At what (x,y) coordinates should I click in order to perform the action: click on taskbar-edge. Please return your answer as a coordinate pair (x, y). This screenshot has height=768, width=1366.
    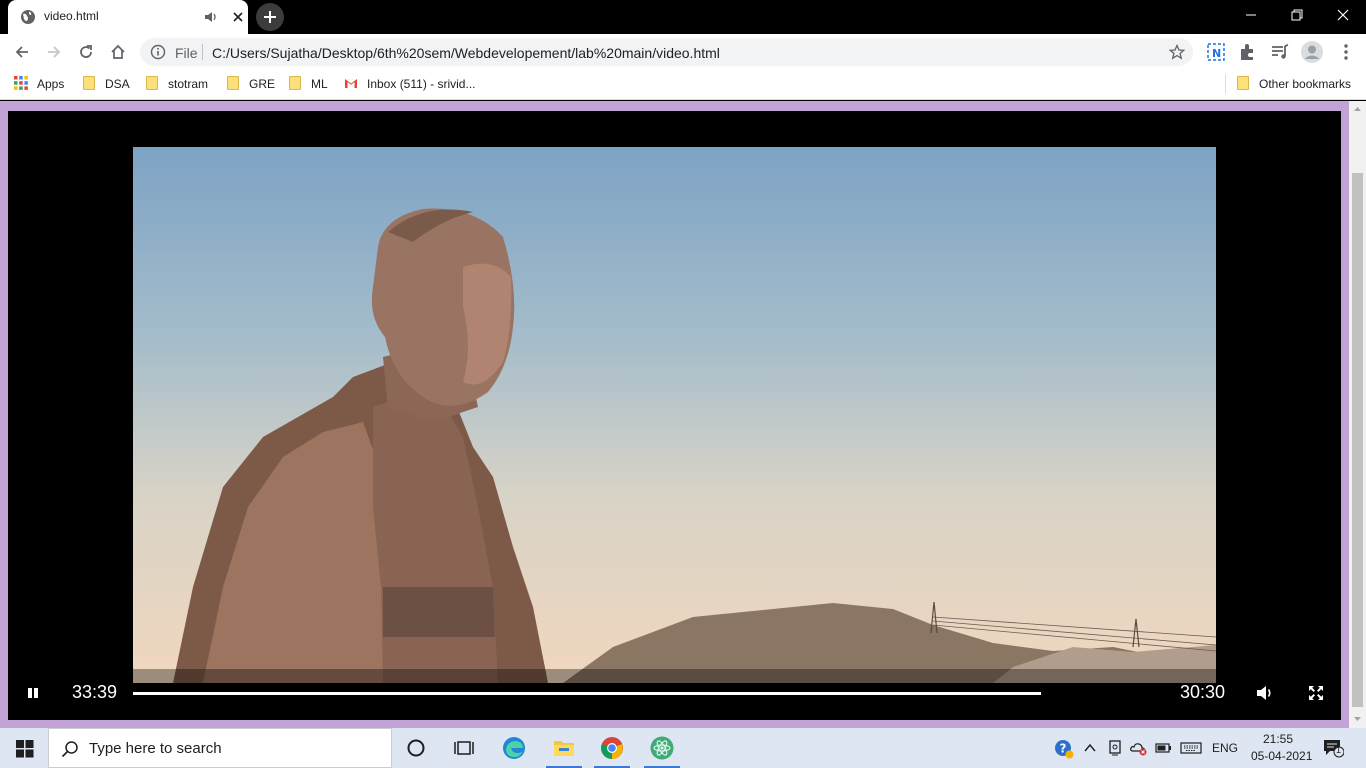
    Looking at the image, I should click on (514, 748).